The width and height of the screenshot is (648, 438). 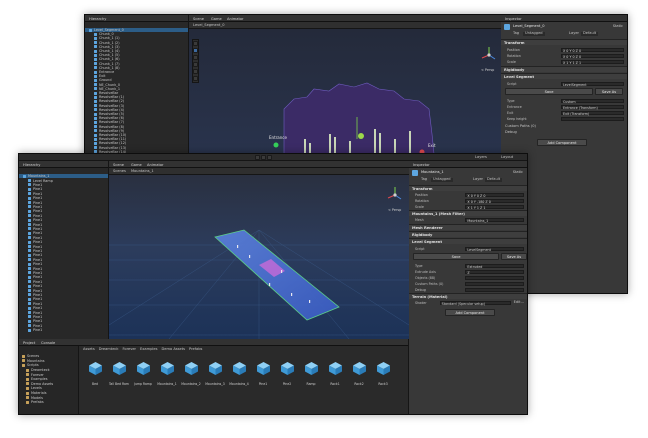 What do you see at coordinates (89, 350) in the screenshot?
I see `breadcrumb-item: Assets` at bounding box center [89, 350].